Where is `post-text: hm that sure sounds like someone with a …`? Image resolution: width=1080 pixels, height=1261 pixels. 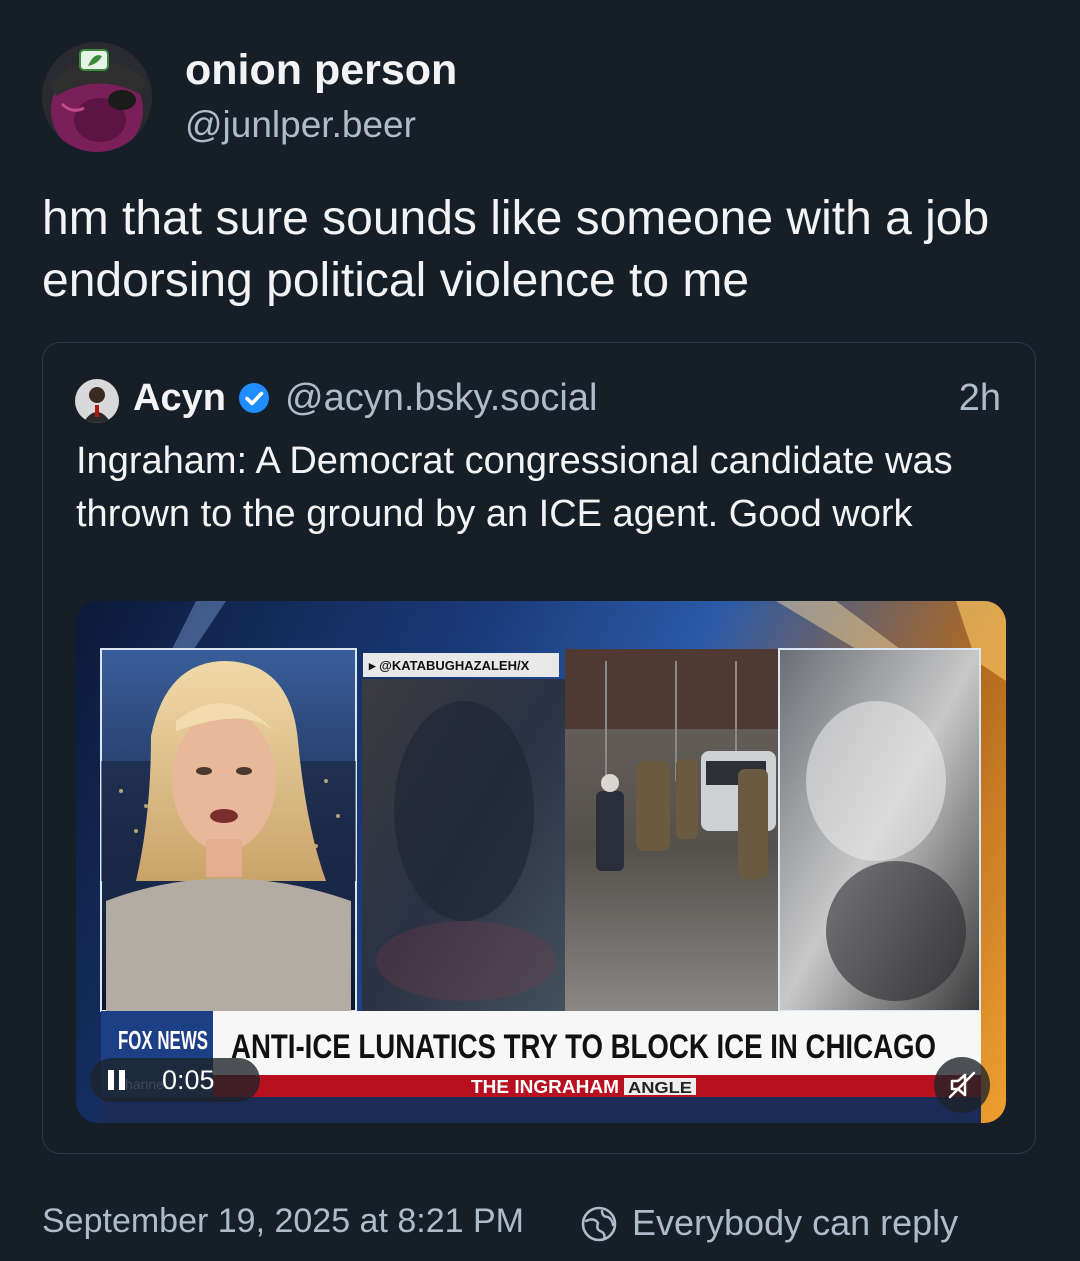 post-text: hm that sure sounds like someone with a … is located at coordinates (516, 249).